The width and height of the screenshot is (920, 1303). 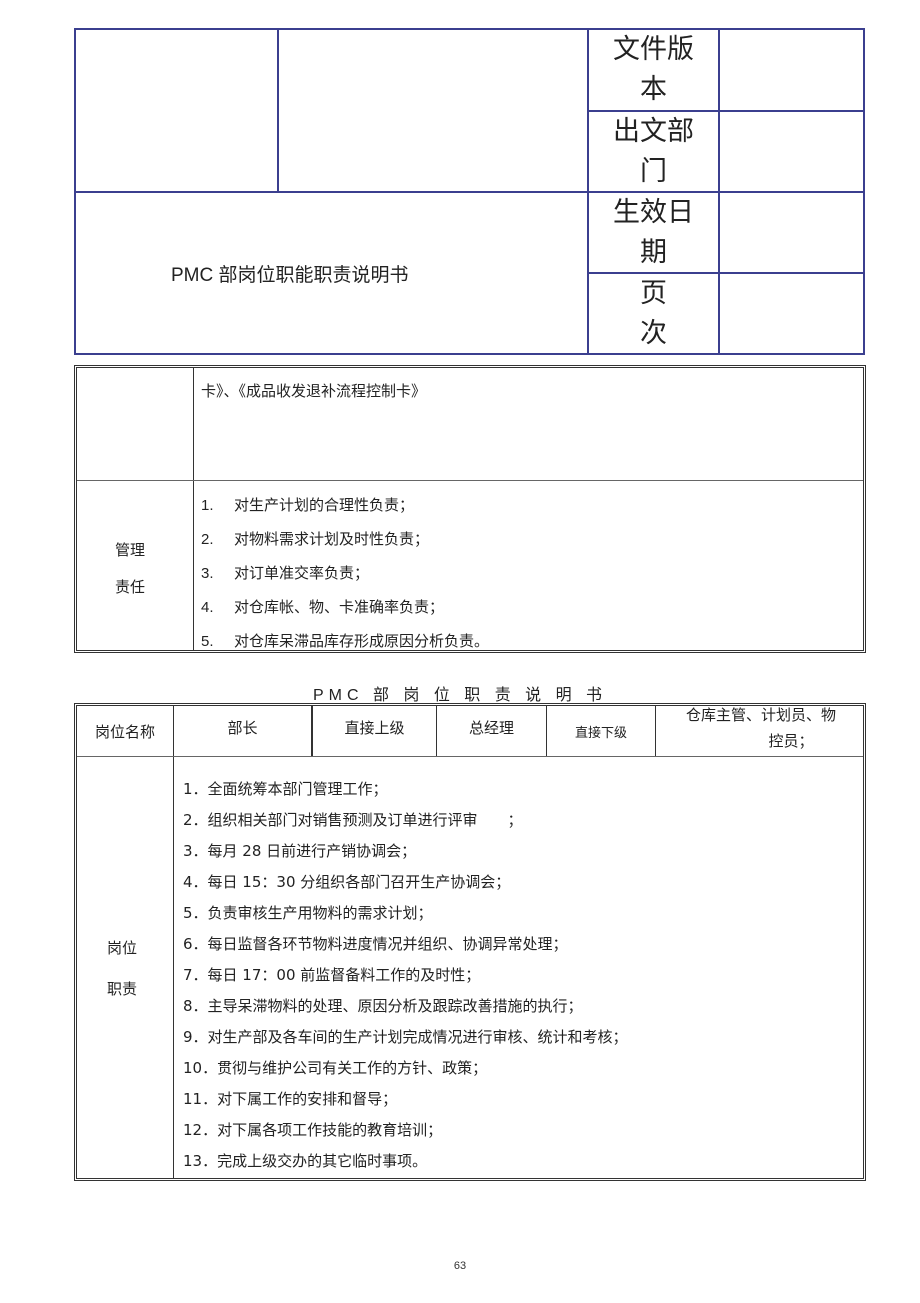 What do you see at coordinates (761, 731) in the screenshot?
I see `subordinate-value: 仓库主管、计划员、物 控员；` at bounding box center [761, 731].